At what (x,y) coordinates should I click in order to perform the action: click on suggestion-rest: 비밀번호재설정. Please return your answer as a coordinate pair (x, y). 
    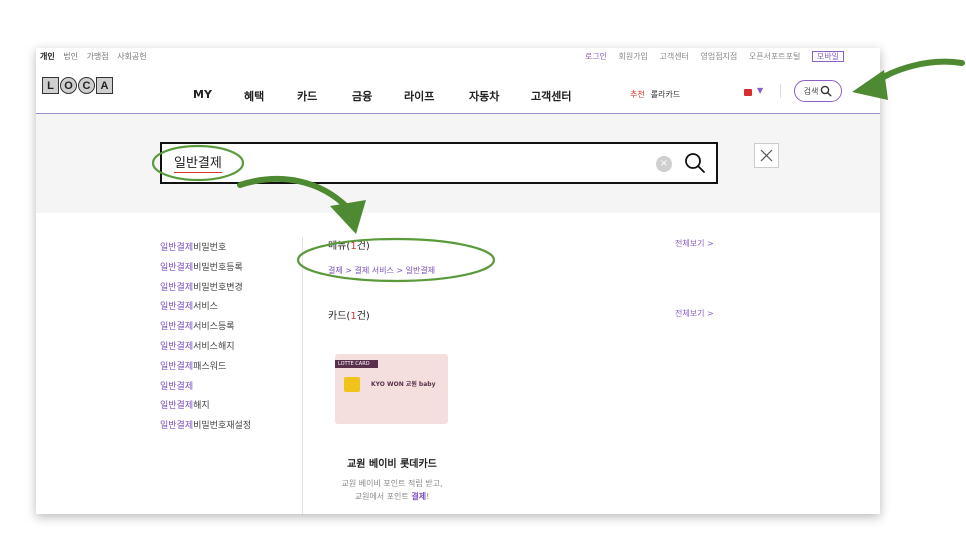
    Looking at the image, I should click on (222, 426).